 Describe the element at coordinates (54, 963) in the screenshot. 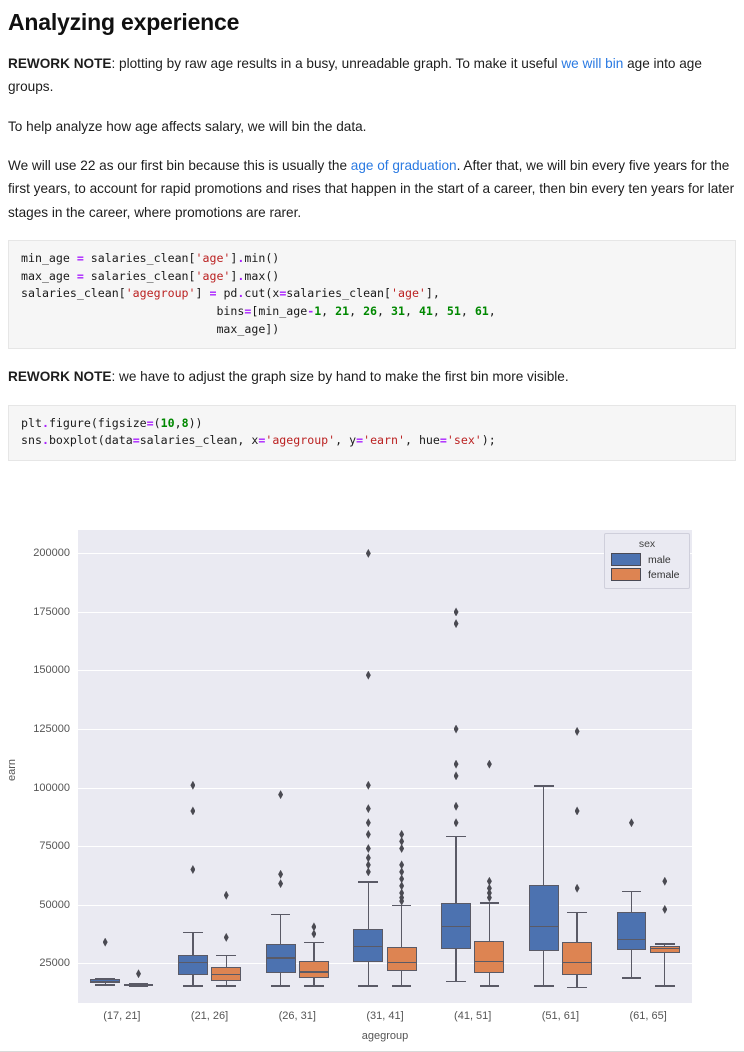

I see `y-axis-tick-label: 25000` at that location.